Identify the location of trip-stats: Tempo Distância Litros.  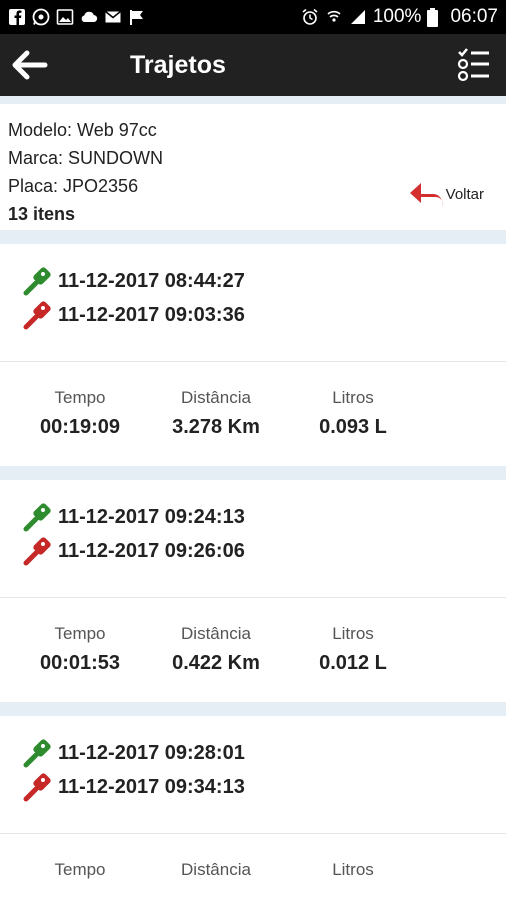
(253, 867).